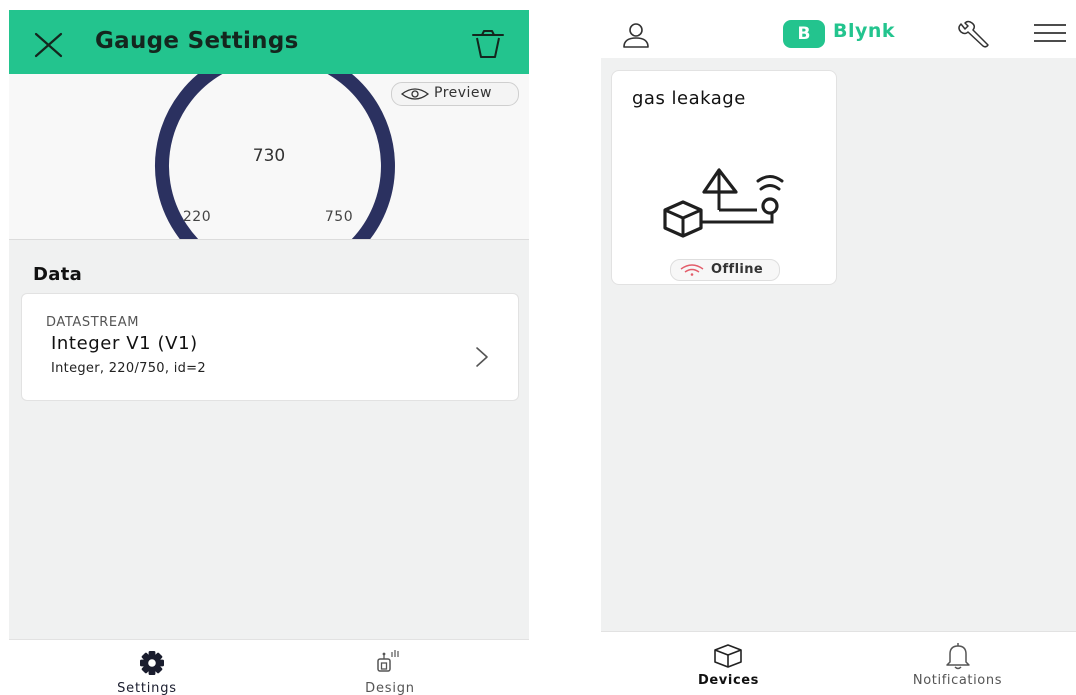  I want to click on tab-design: Design, so click(390, 667).